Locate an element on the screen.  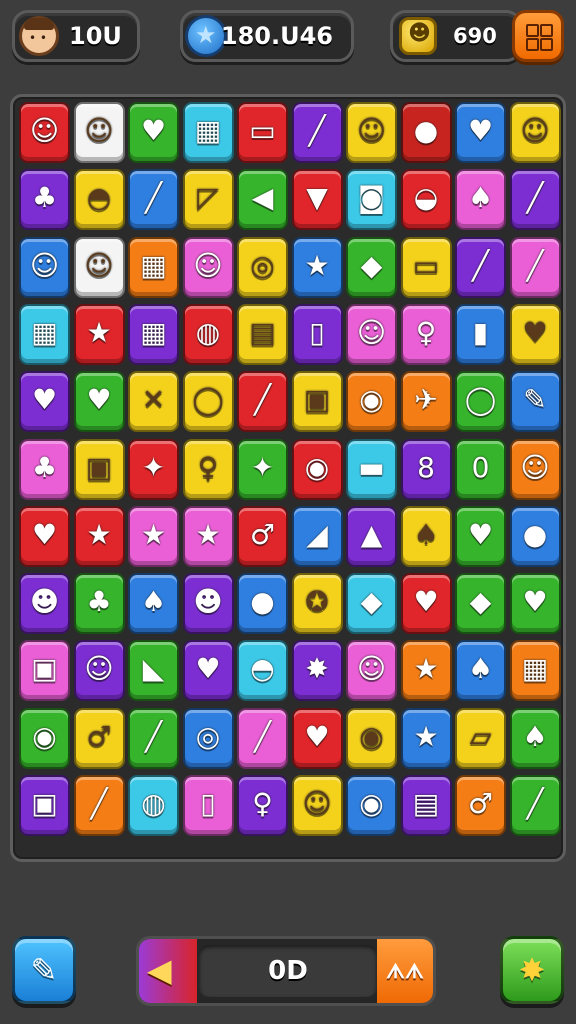
tile-bottle: ▯ is located at coordinates (208, 805).